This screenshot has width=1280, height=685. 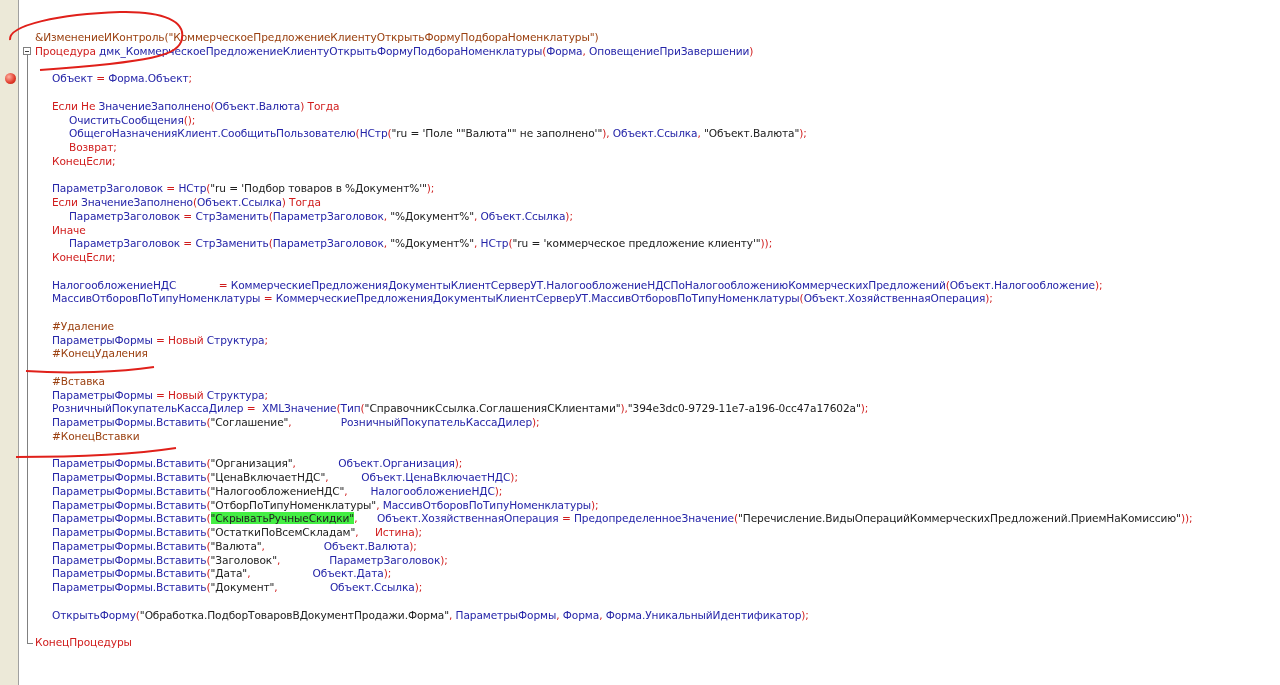 I want to click on code-line: КонецПроцедуры, so click(x=83, y=643).